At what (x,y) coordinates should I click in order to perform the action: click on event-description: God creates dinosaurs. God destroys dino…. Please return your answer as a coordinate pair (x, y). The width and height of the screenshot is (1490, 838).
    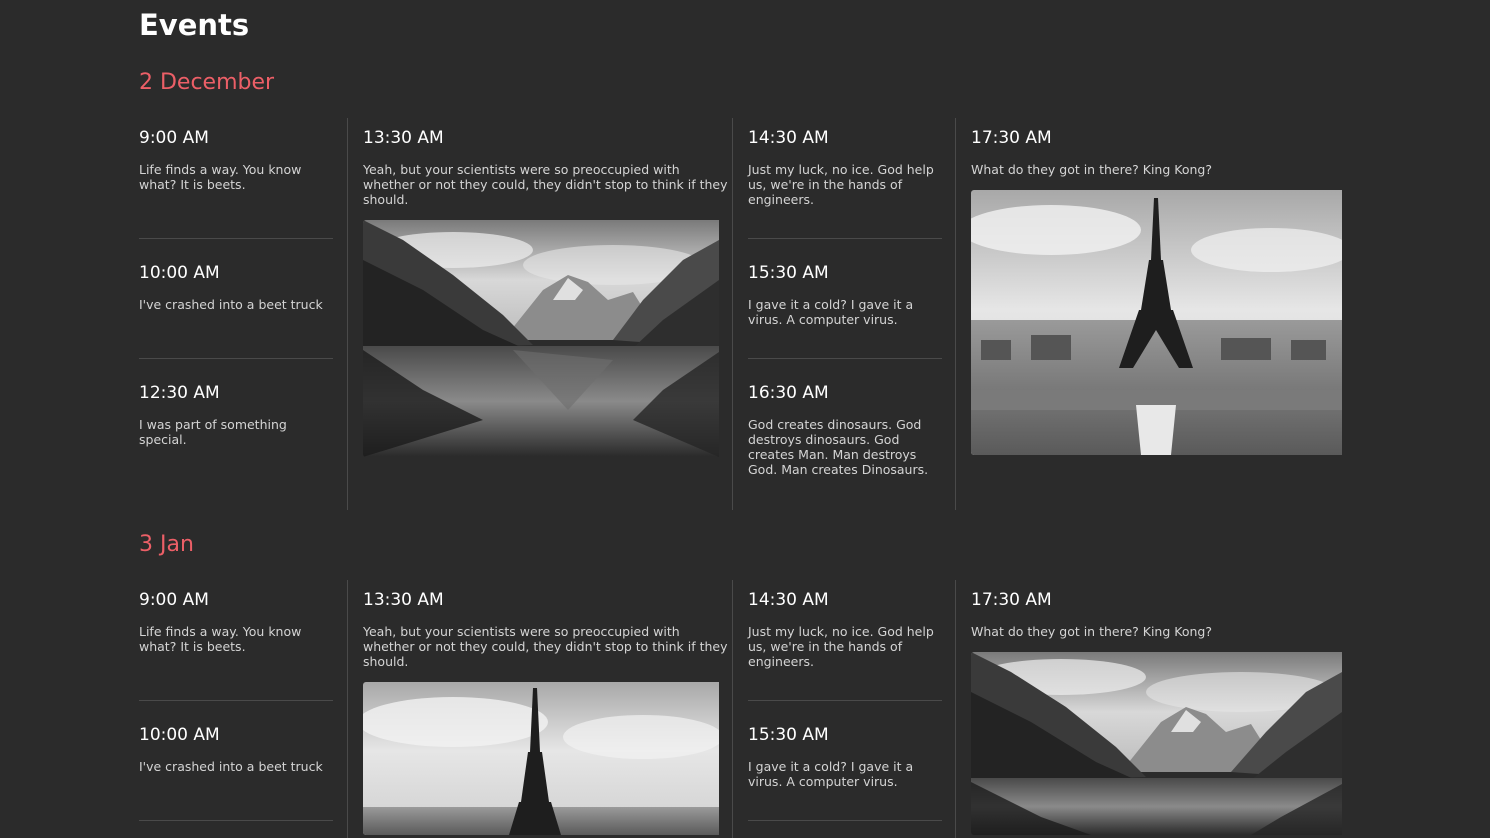
    Looking at the image, I should click on (838, 447).